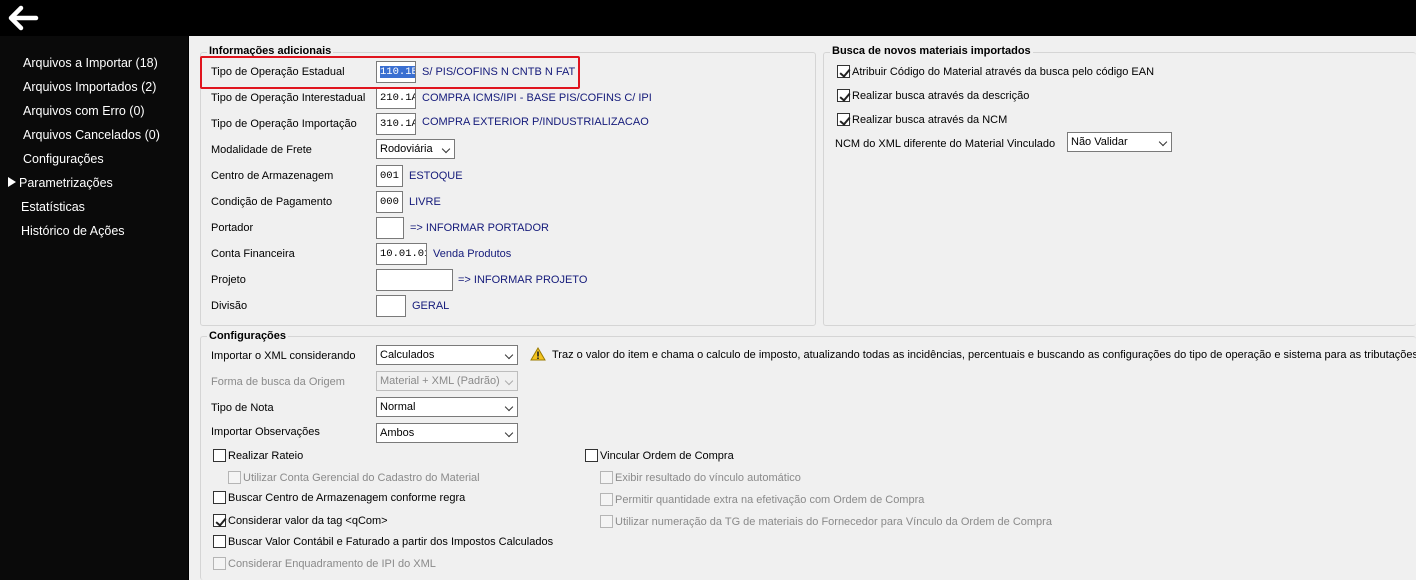  I want to click on check-busca-descricao: Realizar busca através da descrição, so click(933, 95).